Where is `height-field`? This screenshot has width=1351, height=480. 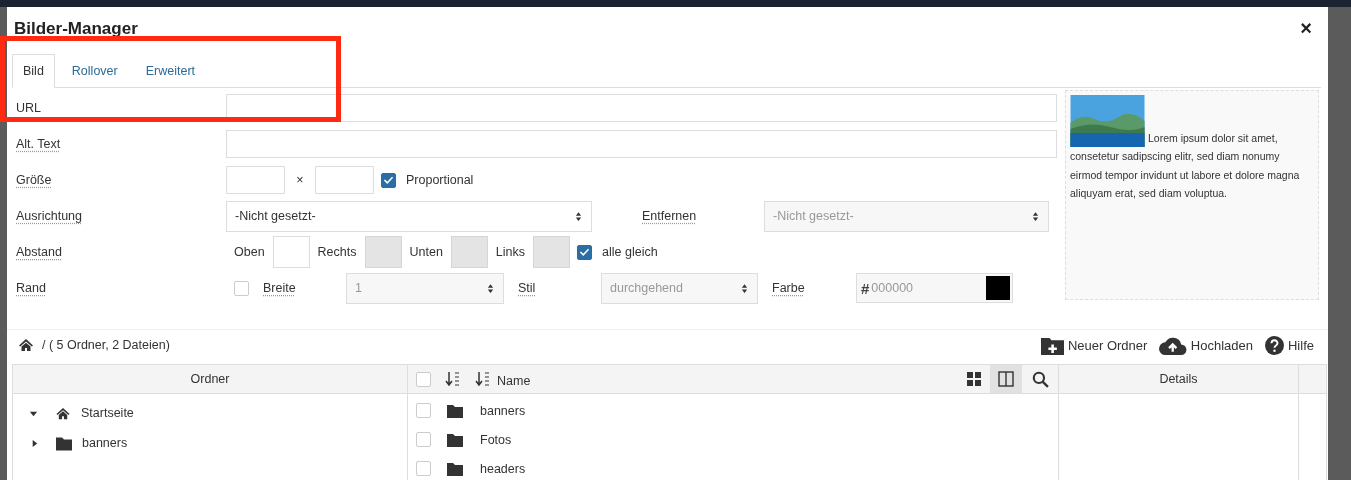
height-field is located at coordinates (344, 180).